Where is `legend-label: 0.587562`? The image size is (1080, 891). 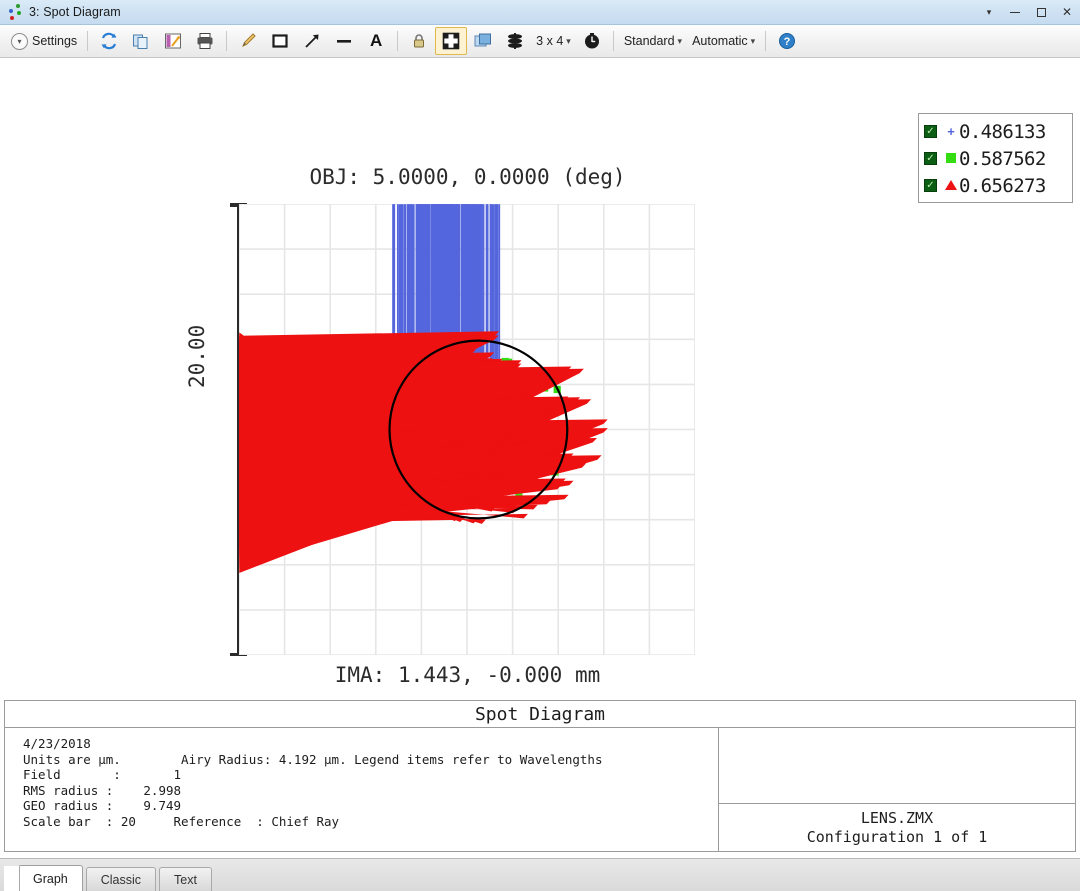
legend-label: 0.587562 is located at coordinates (1002, 158).